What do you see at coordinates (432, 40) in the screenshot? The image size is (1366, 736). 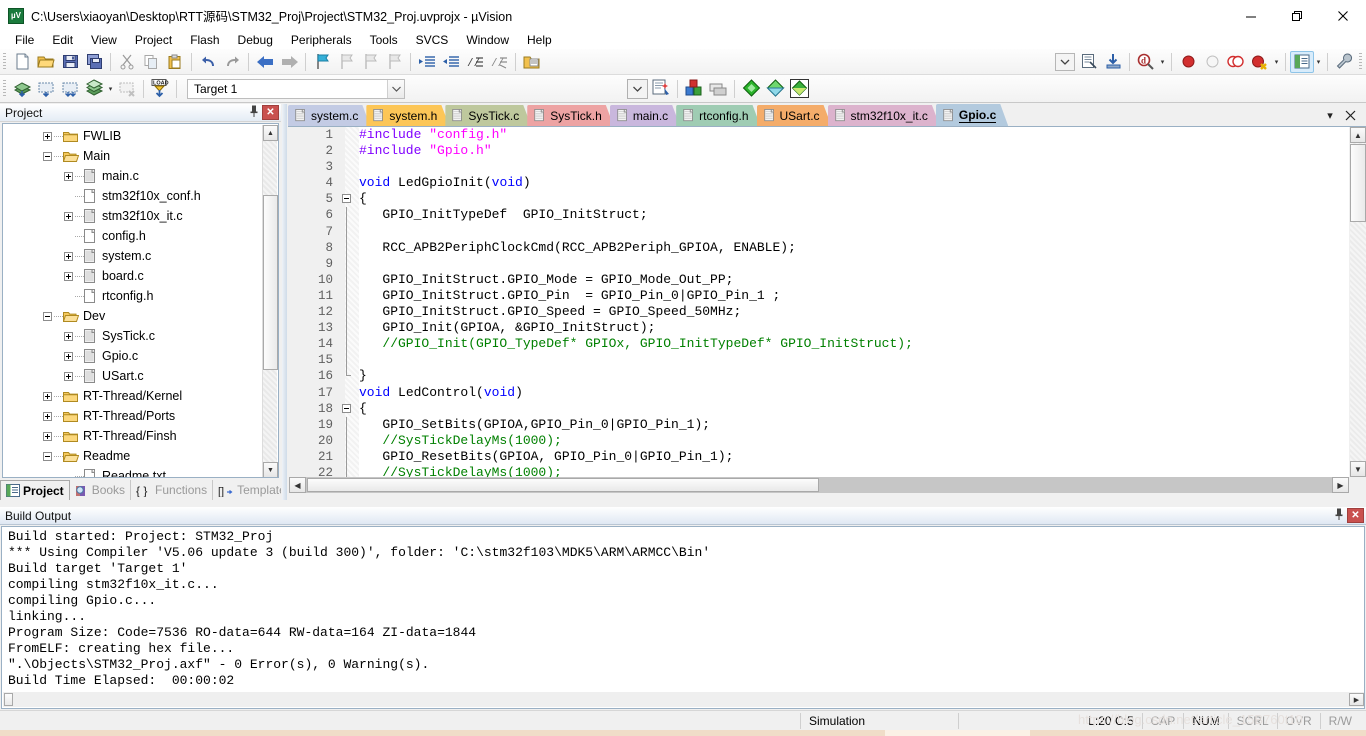 I see `menu-svcs: SVCS` at bounding box center [432, 40].